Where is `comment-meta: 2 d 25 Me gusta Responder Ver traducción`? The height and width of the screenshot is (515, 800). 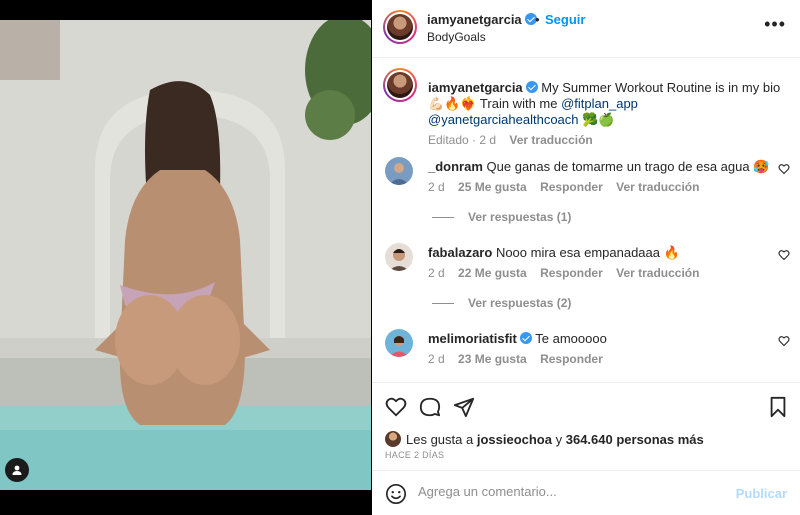 comment-meta: 2 d 25 Me gusta Responder Ver traducción is located at coordinates (568, 187).